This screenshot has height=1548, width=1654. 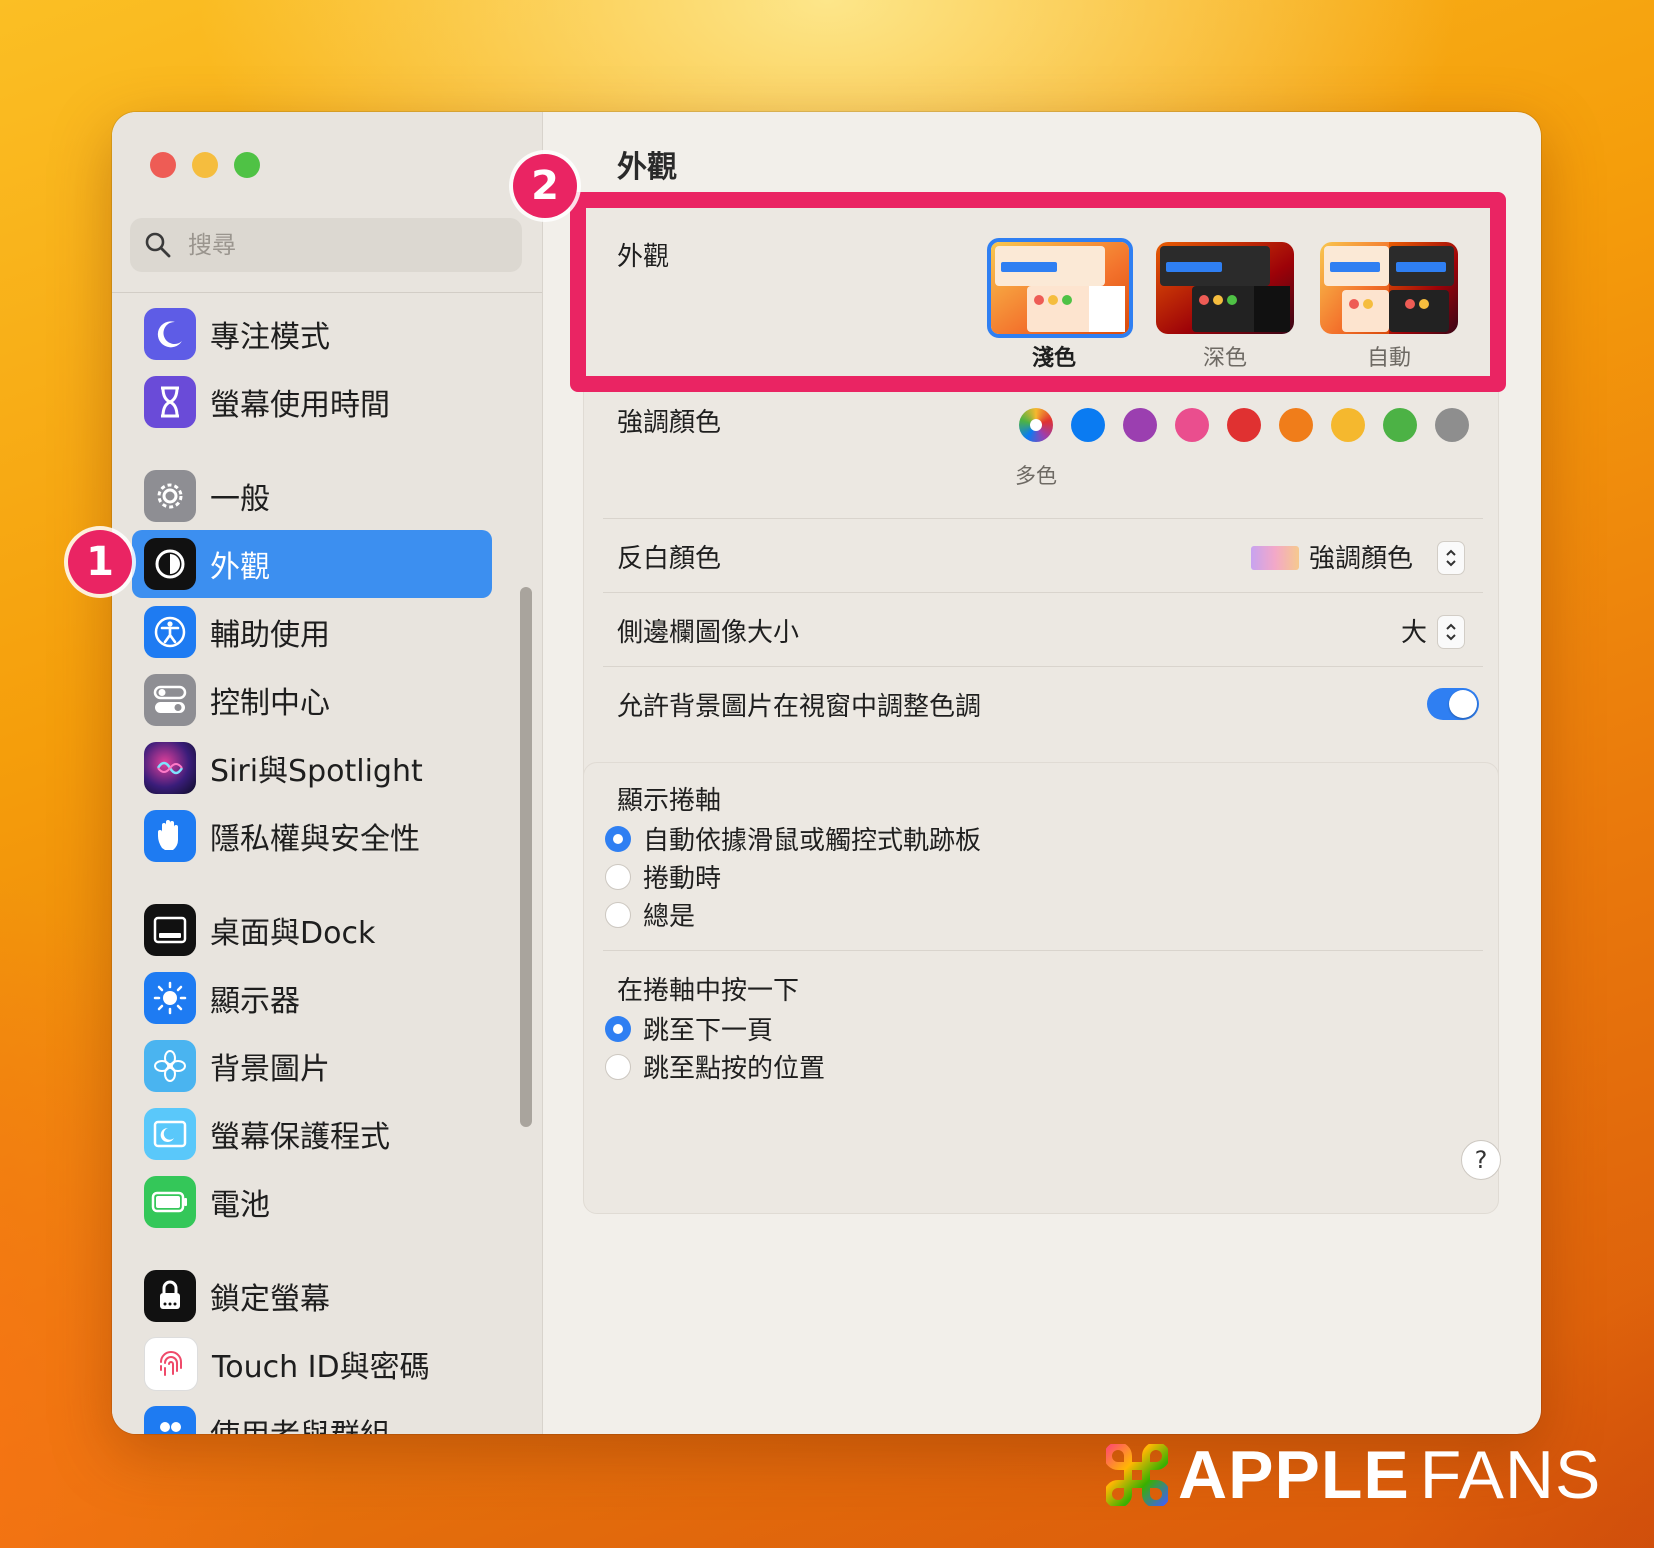 I want to click on sidebar-item-label: 專注模式, so click(x=270, y=337).